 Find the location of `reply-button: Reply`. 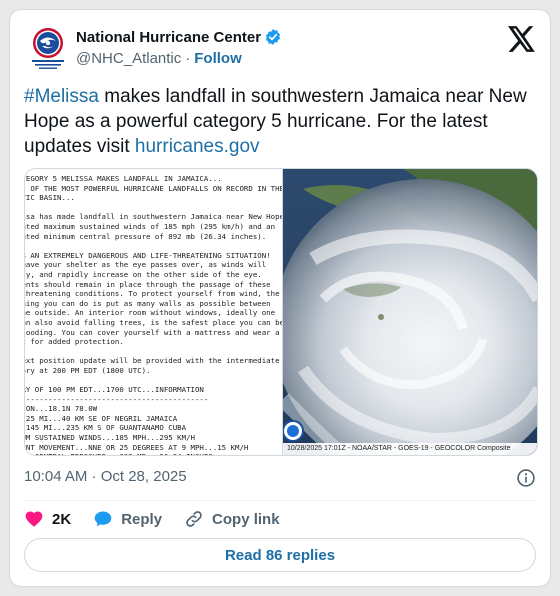

reply-button: Reply is located at coordinates (127, 519).